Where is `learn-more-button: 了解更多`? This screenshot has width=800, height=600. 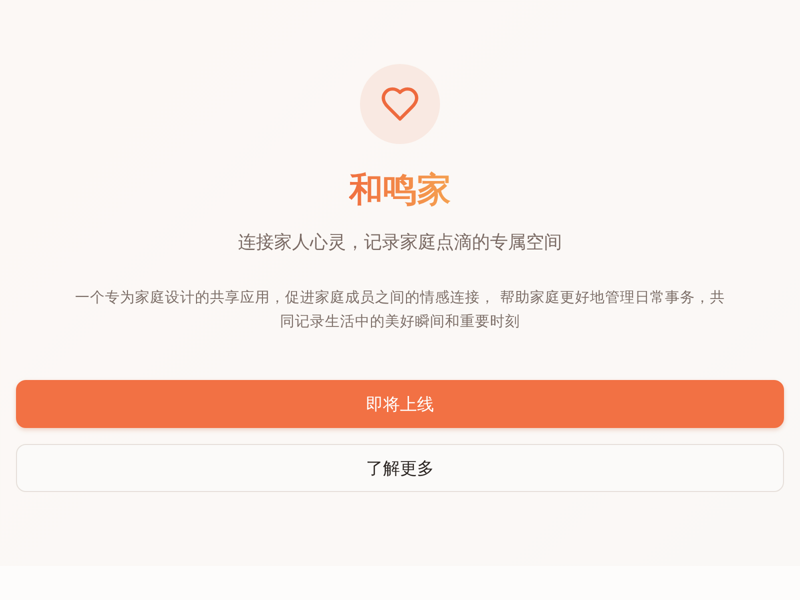 learn-more-button: 了解更多 is located at coordinates (400, 468).